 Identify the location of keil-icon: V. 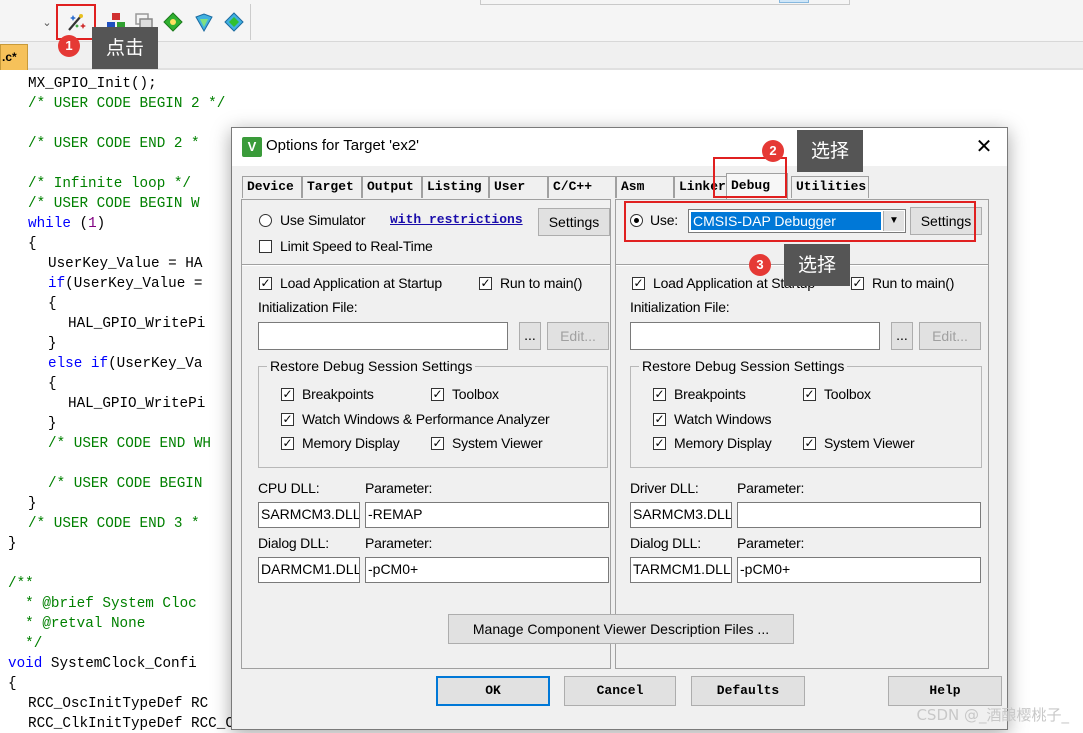
(252, 147).